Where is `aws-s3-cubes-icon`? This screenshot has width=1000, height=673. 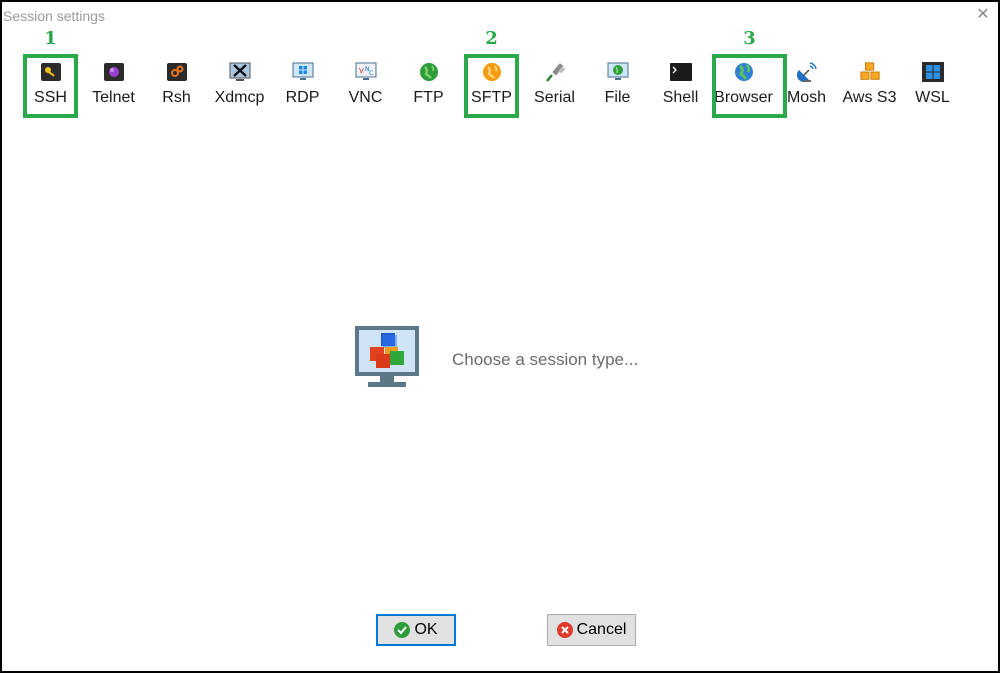
aws-s3-cubes-icon is located at coordinates (870, 72).